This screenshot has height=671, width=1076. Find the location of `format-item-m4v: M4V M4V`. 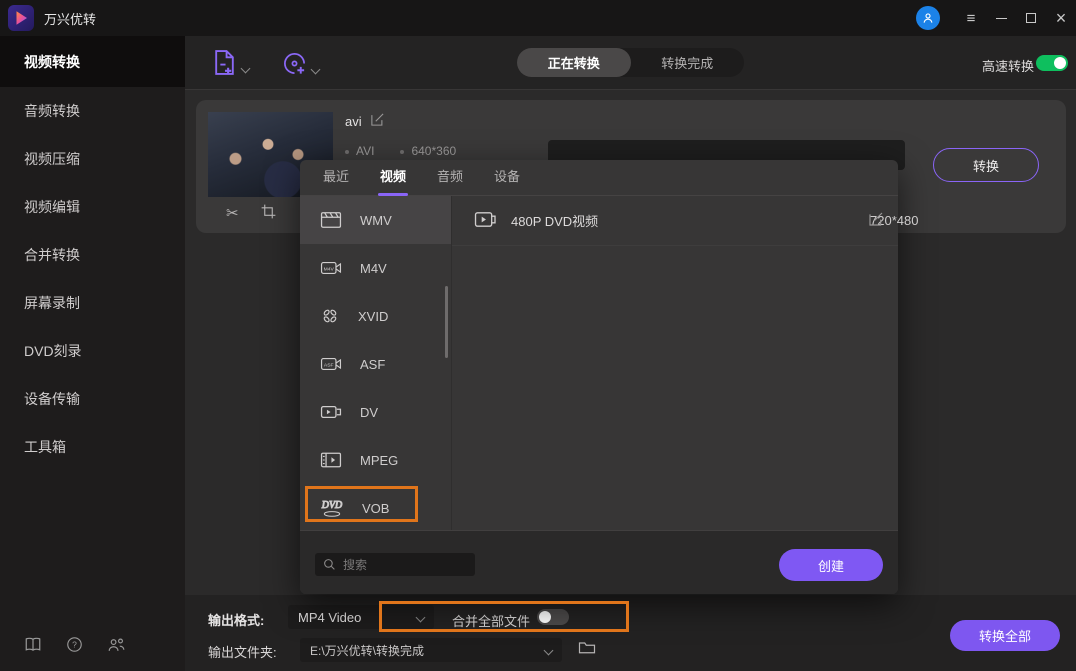

format-item-m4v: M4V M4V is located at coordinates (375, 268).